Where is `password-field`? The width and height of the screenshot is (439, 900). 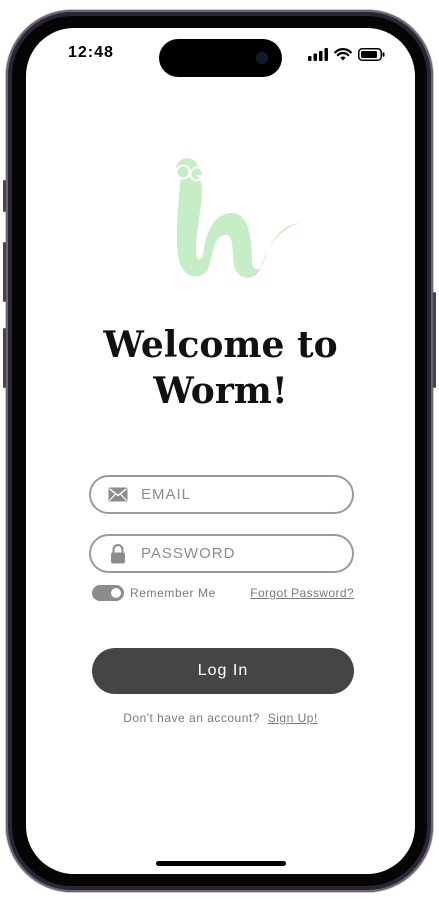 password-field is located at coordinates (221, 553).